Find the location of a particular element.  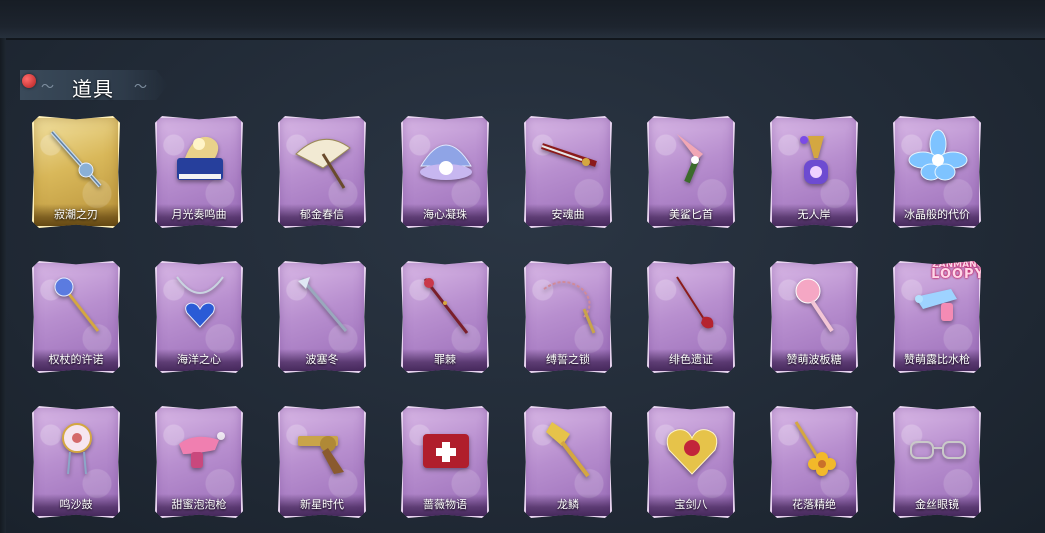

thorn-staff-icon is located at coordinates (446, 306).